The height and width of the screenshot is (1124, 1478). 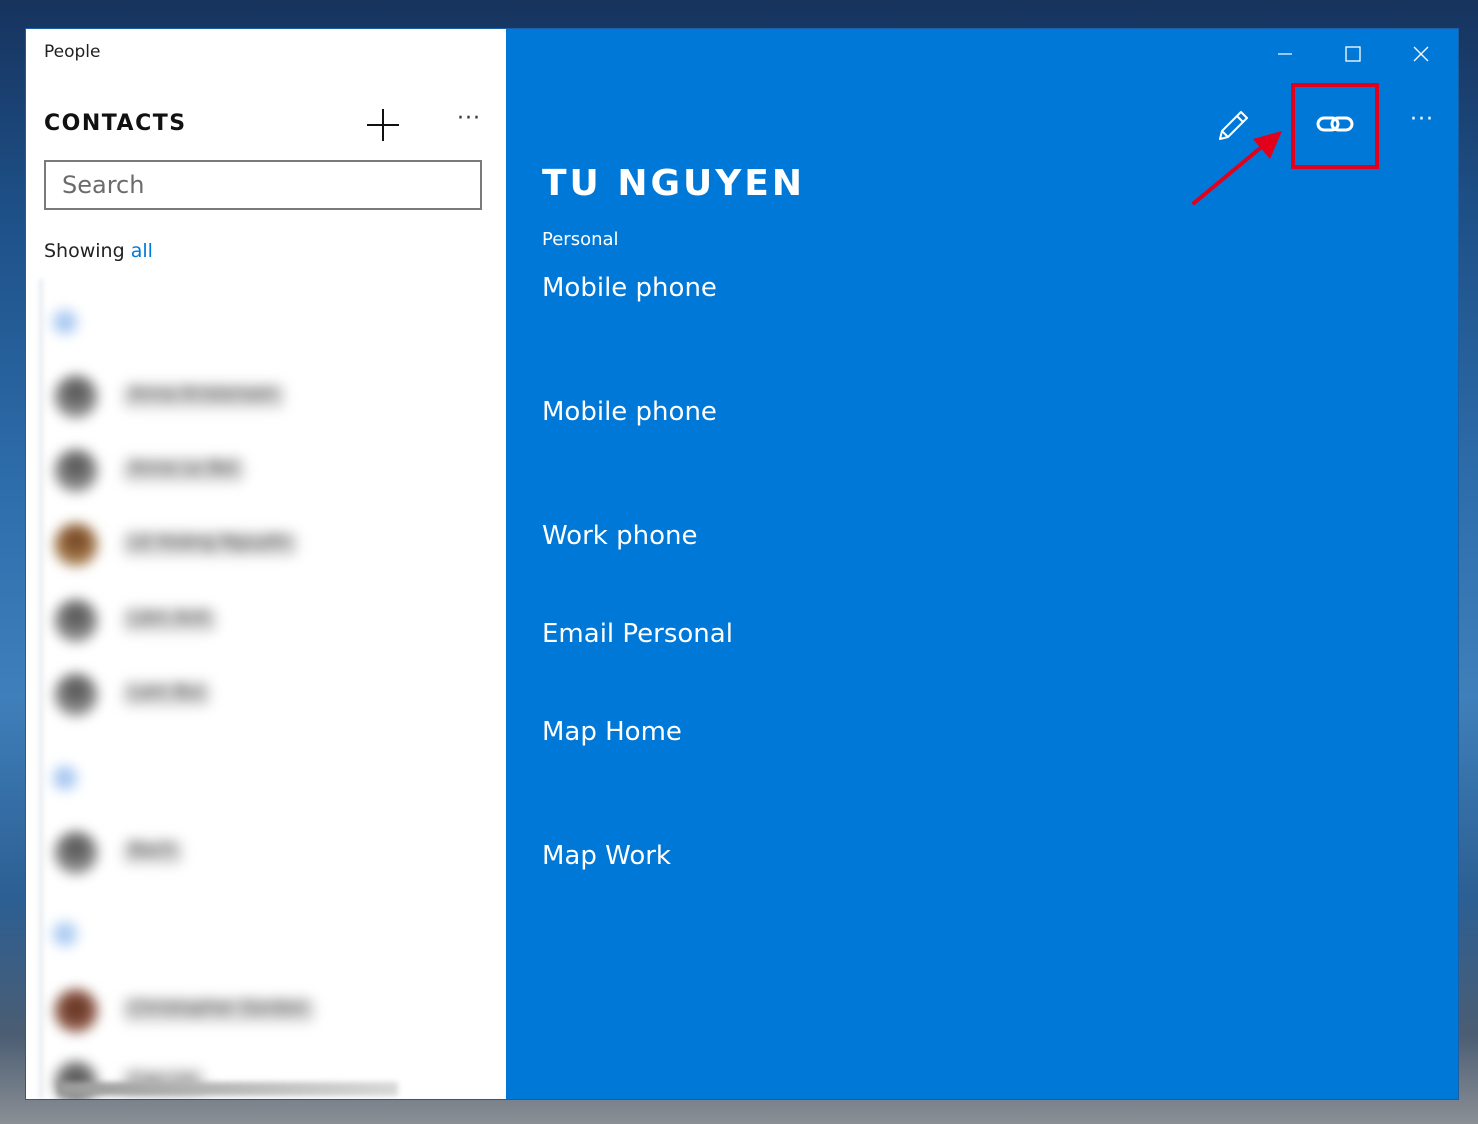 What do you see at coordinates (170, 620) in the screenshot?
I see `contact-name: Lâm Anh` at bounding box center [170, 620].